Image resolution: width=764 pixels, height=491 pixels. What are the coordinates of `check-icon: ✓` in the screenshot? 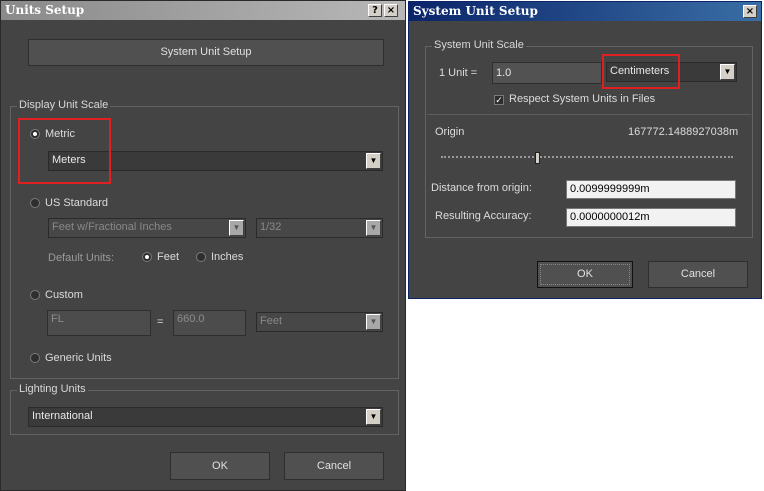 It's located at (499, 100).